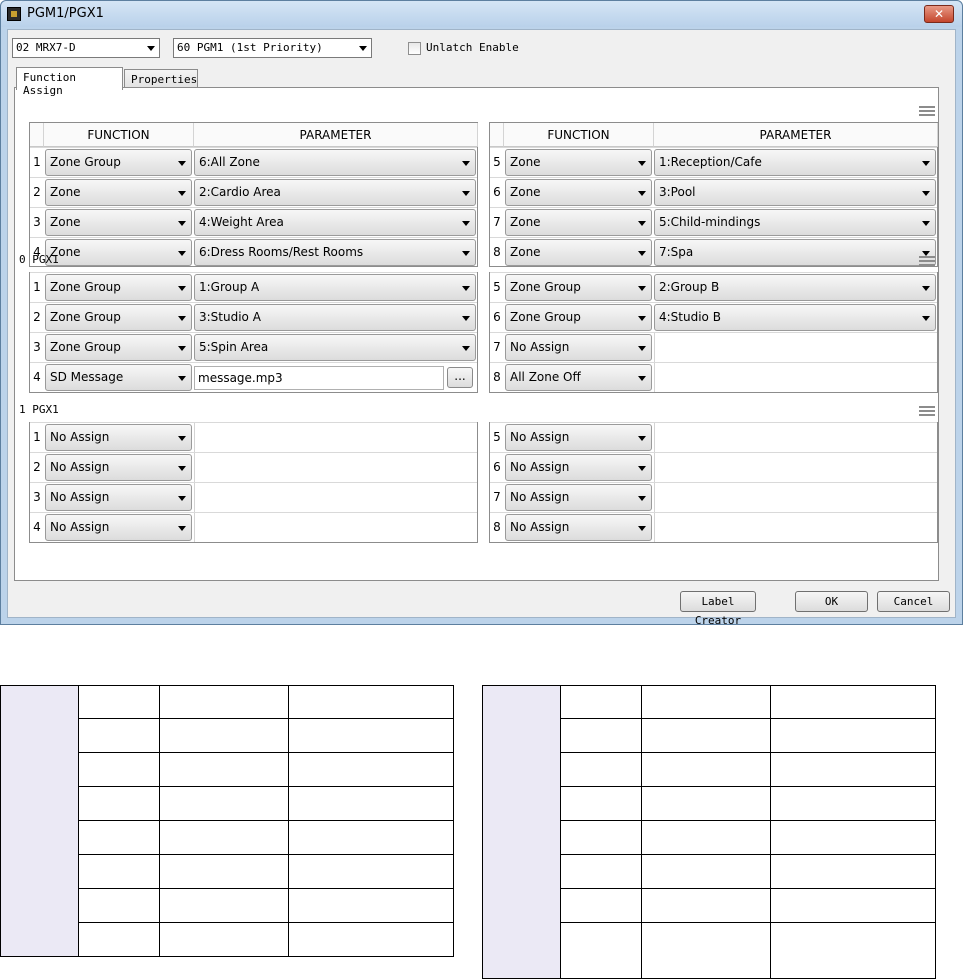 The image size is (963, 979). Describe the element at coordinates (240, 192) in the screenshot. I see `parameter-value: 2:Cardio Area` at that location.